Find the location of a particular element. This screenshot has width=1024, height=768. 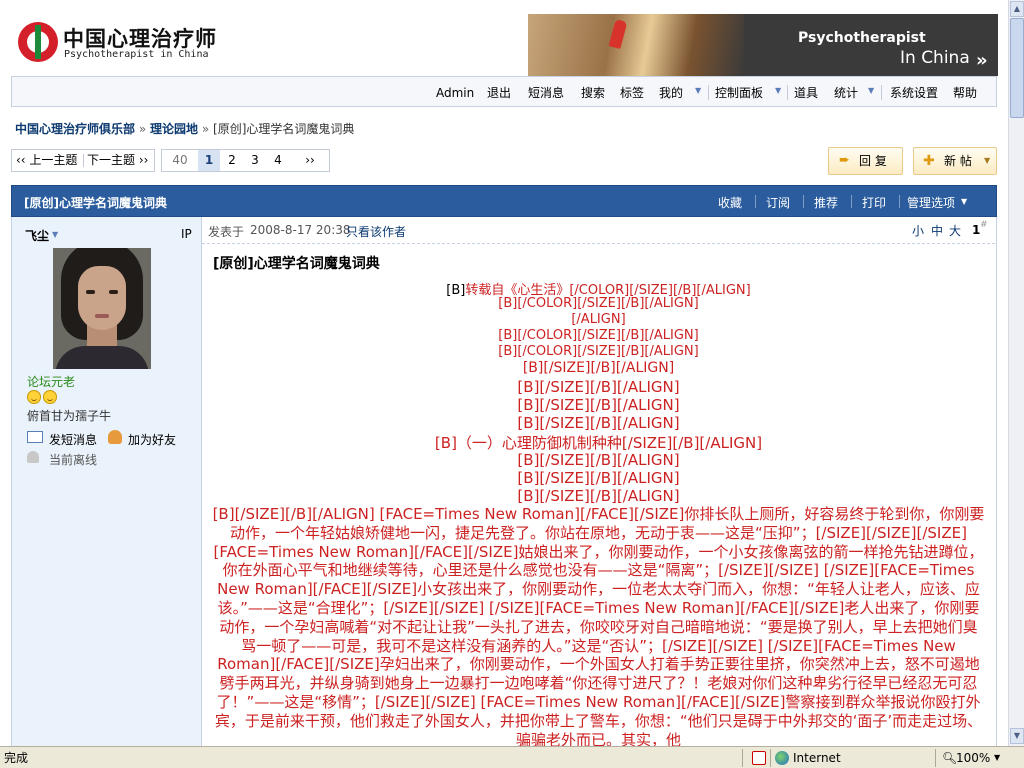

pagination-page-3: 3 is located at coordinates (255, 160).